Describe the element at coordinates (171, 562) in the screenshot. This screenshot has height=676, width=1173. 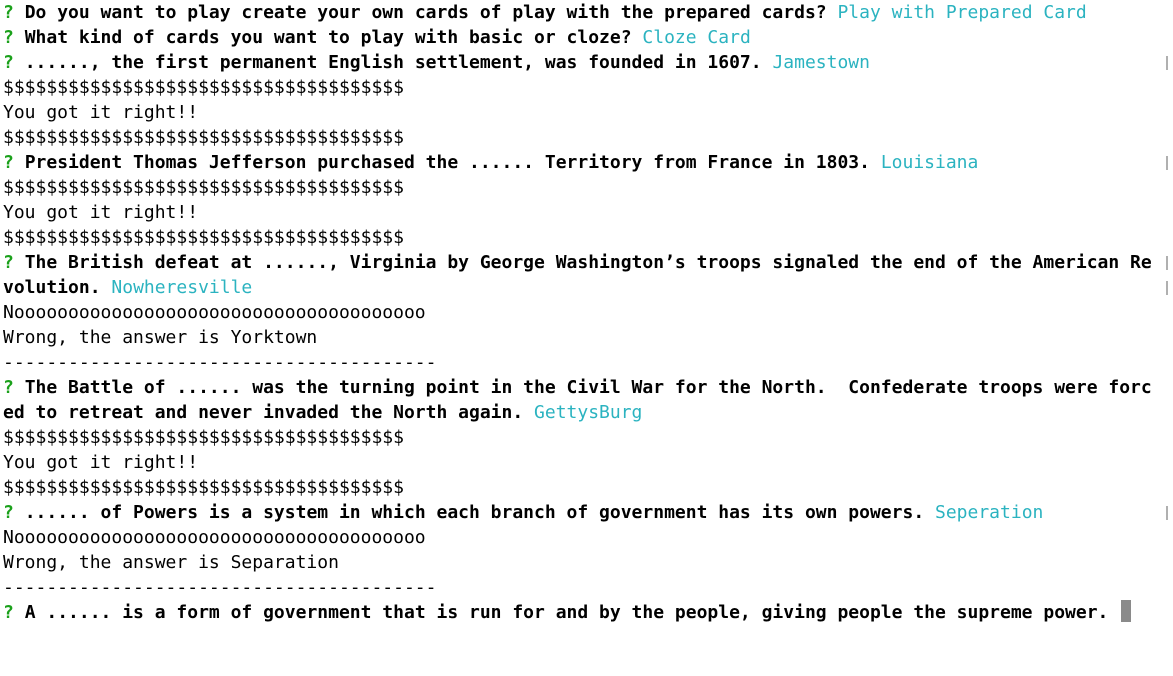
I see `output-text: Wrong, the answer is Separation` at that location.